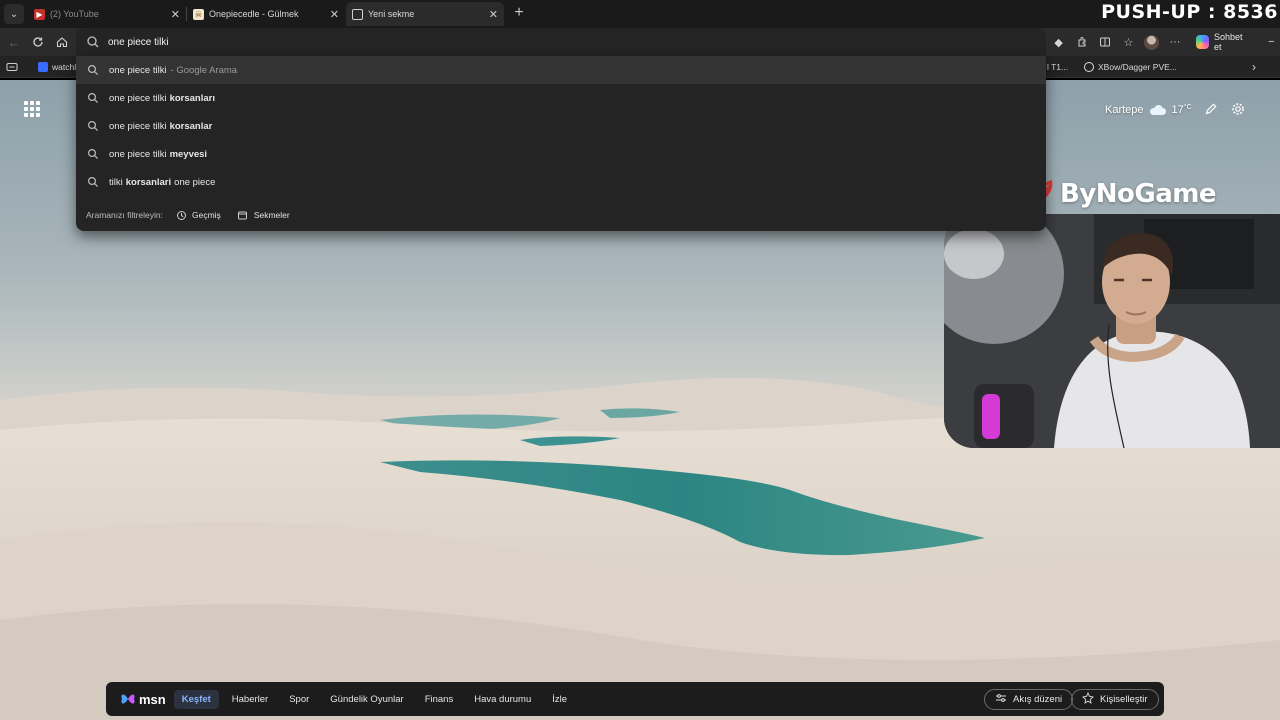 Image resolution: width=1280 pixels, height=720 pixels. Describe the element at coordinates (196, 699) in the screenshot. I see `nav-kesfet: Keşfet` at that location.